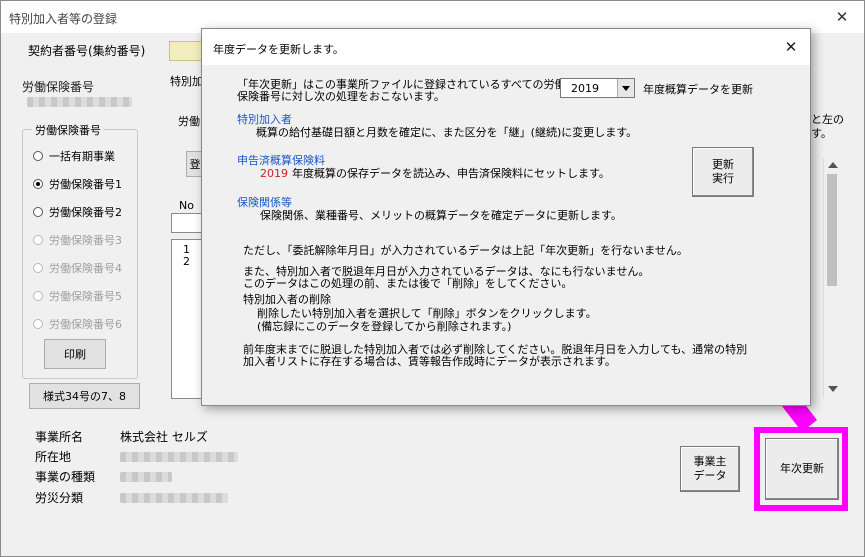 This screenshot has width=865, height=557. Describe the element at coordinates (59, 437) in the screenshot. I see `jigyousho-label: 事業所名` at that location.